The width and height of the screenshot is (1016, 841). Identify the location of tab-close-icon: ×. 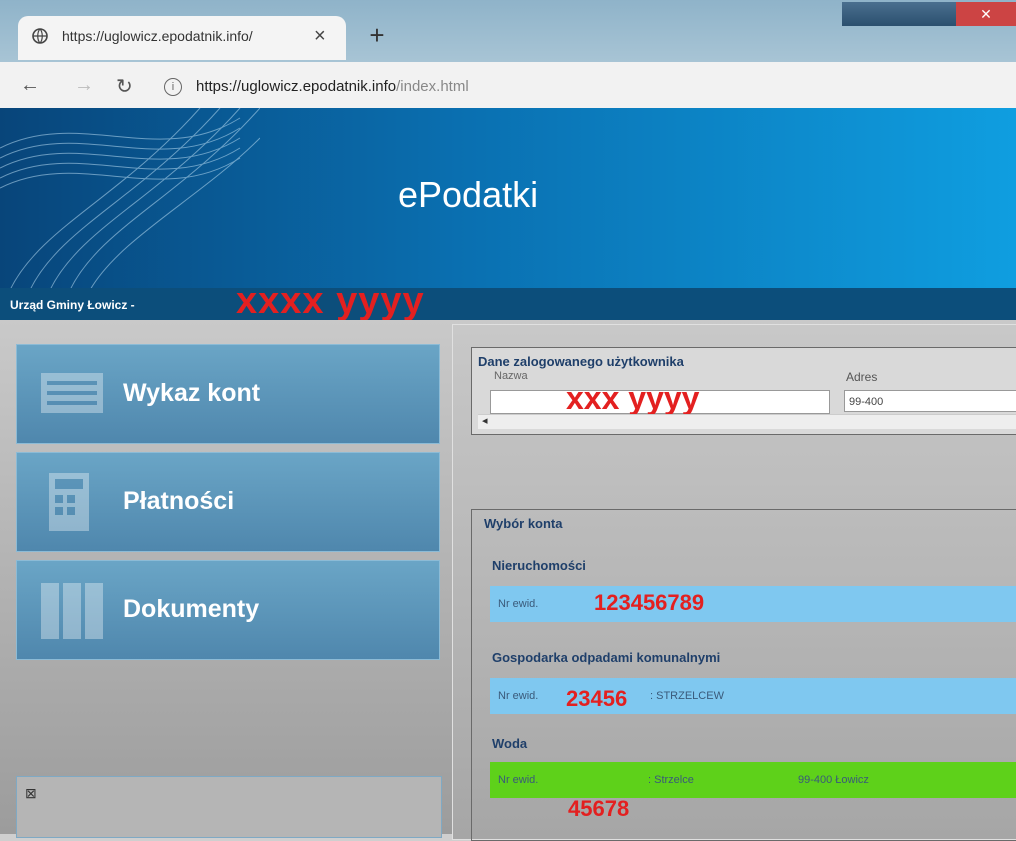
(320, 36).